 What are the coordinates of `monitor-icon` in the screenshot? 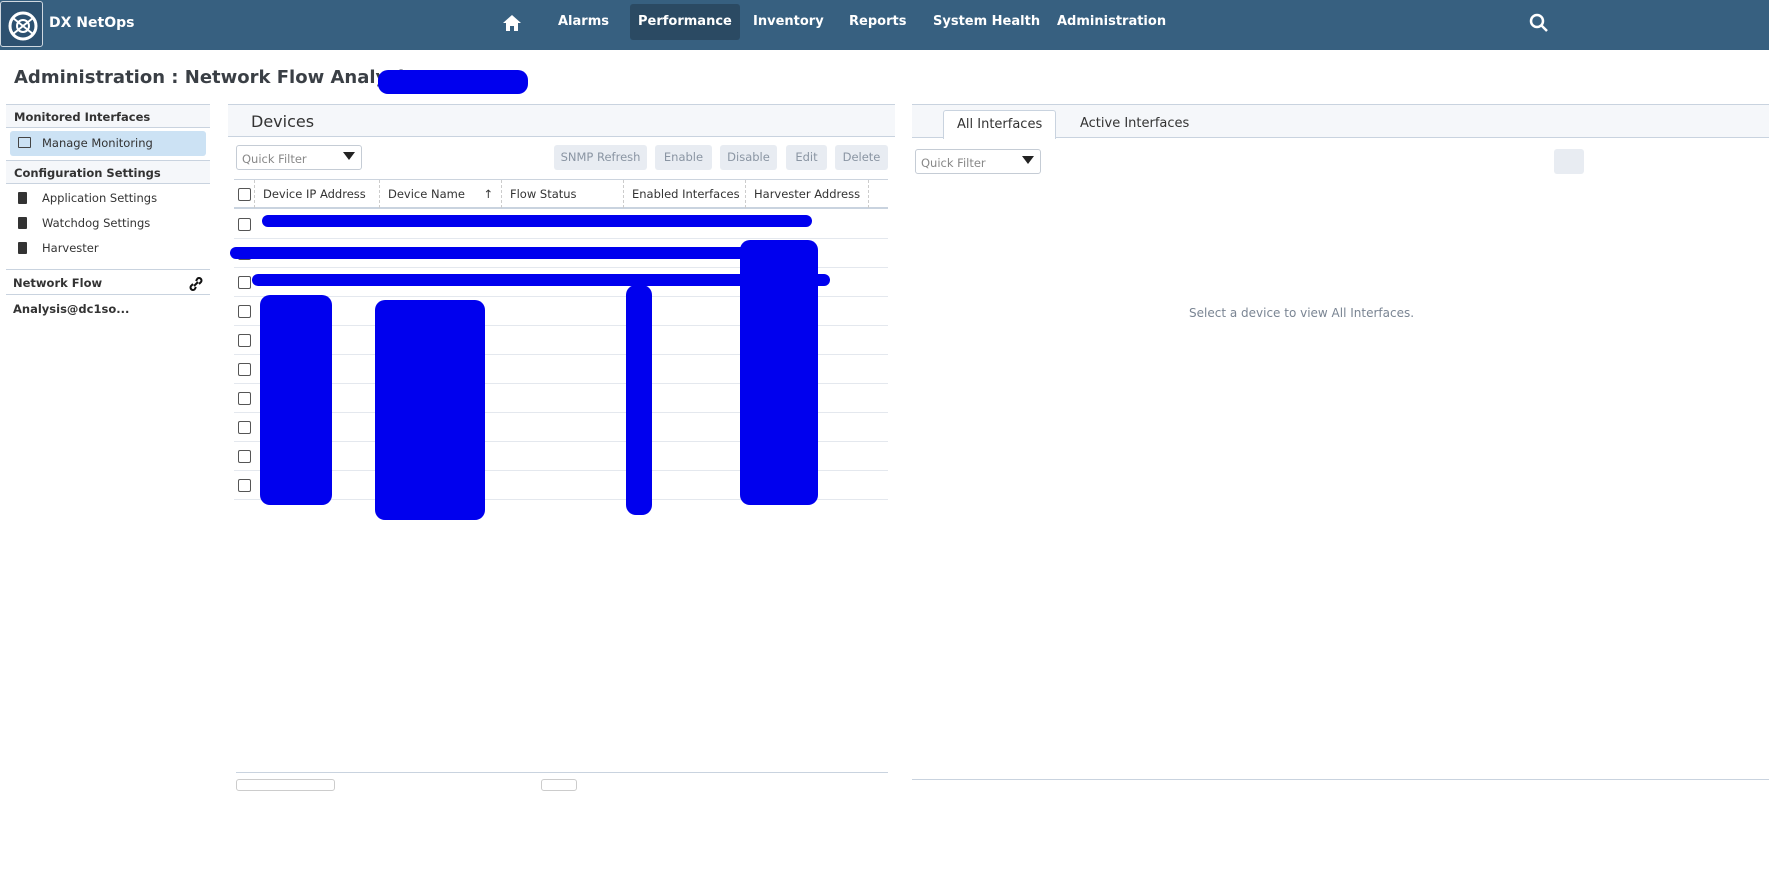 It's located at (24, 142).